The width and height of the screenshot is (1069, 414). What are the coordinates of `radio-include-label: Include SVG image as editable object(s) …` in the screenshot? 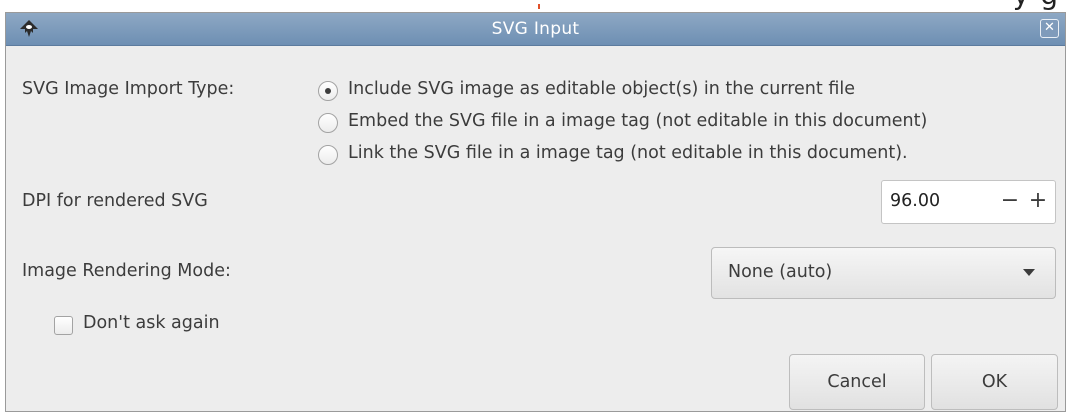 It's located at (601, 89).